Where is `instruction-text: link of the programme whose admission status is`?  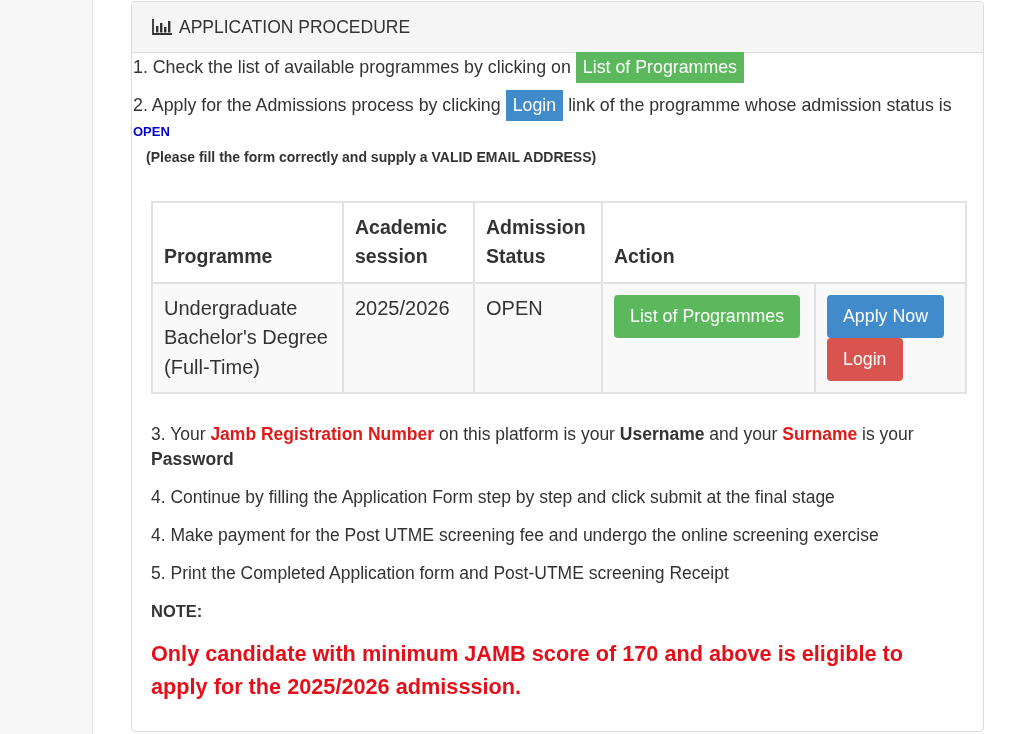
instruction-text: link of the programme whose admission status is is located at coordinates (760, 104).